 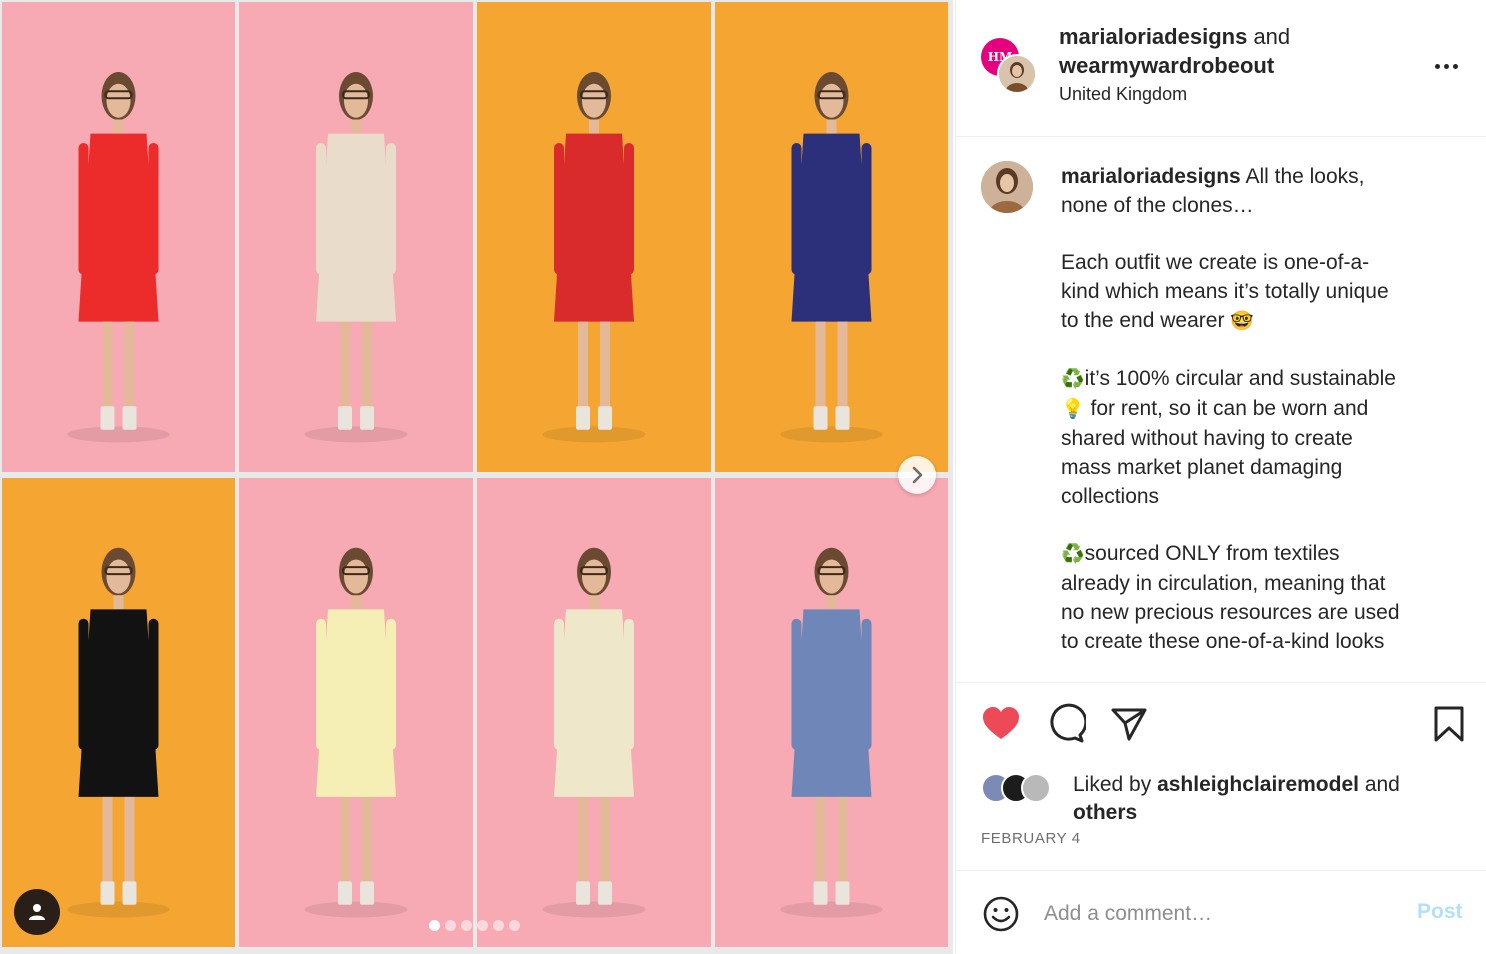 I want to click on caption-author-link: marialoriadesigns, so click(x=1151, y=176).